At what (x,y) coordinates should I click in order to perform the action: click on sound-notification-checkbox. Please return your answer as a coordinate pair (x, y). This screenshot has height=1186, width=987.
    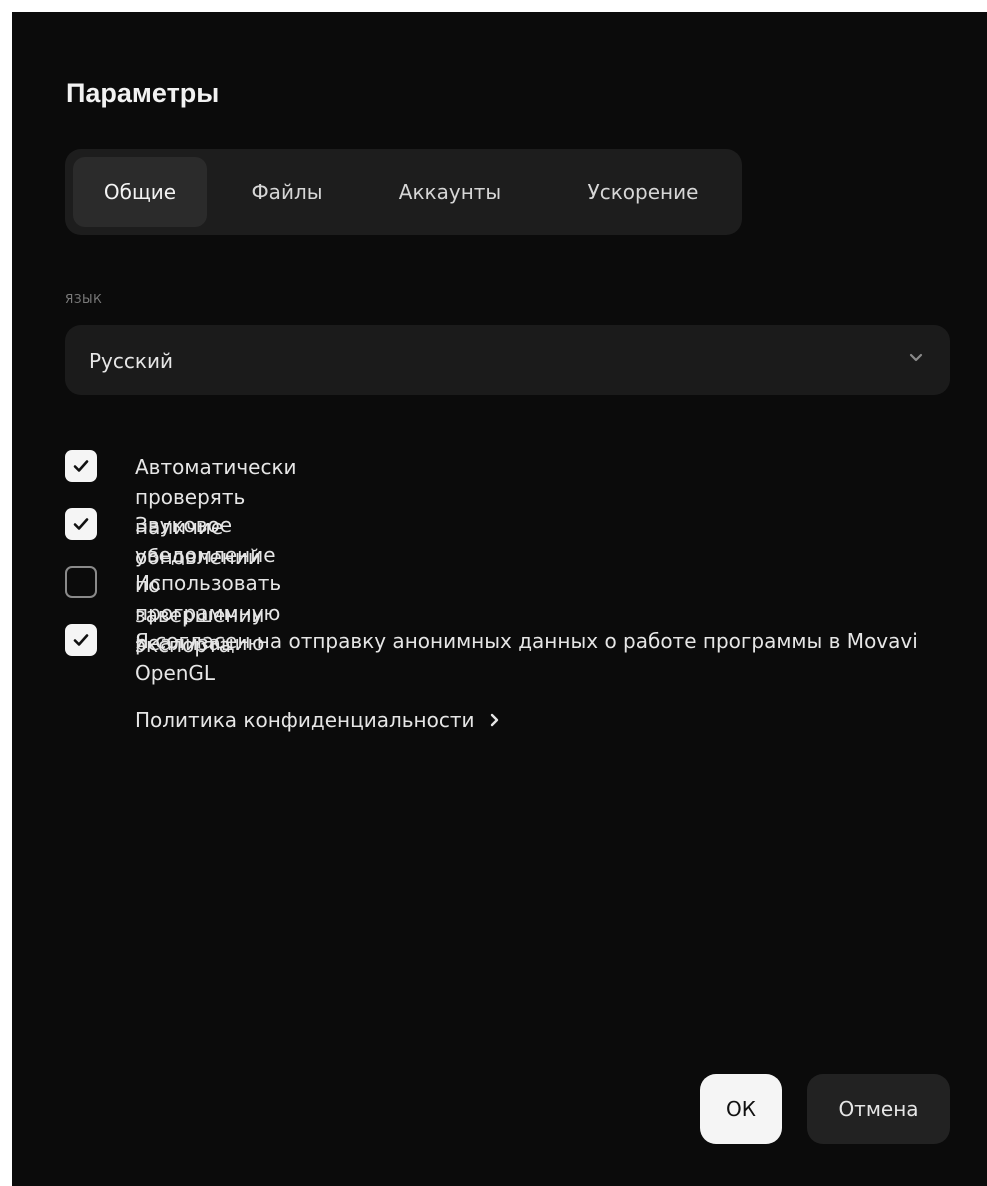
    Looking at the image, I should click on (81, 524).